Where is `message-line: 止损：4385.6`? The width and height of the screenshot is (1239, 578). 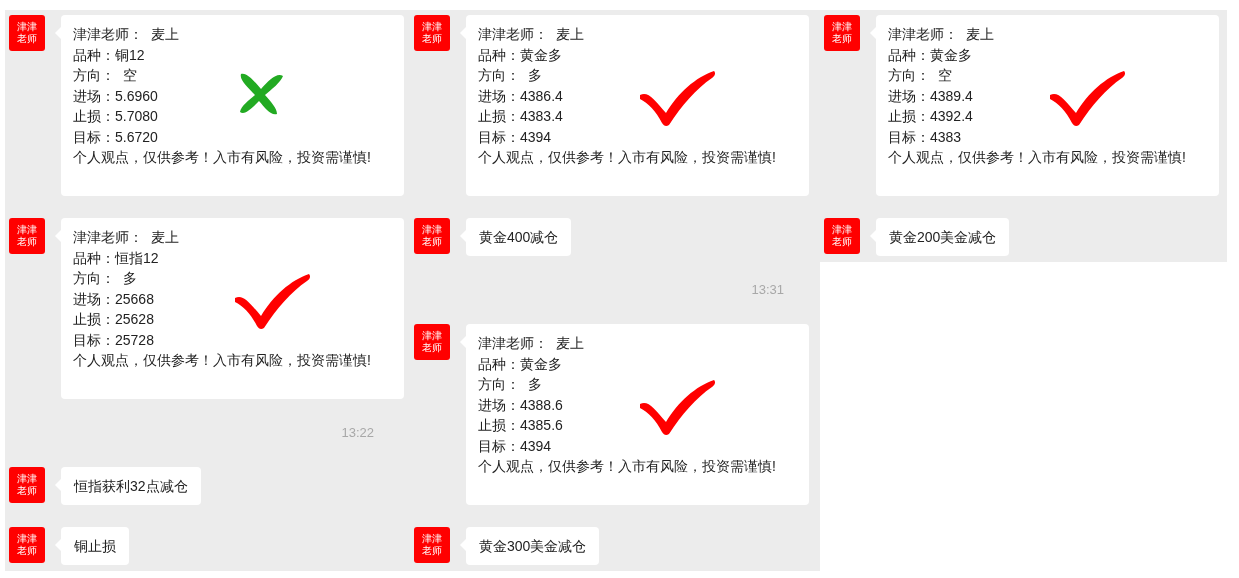 message-line: 止损：4385.6 is located at coordinates (521, 425).